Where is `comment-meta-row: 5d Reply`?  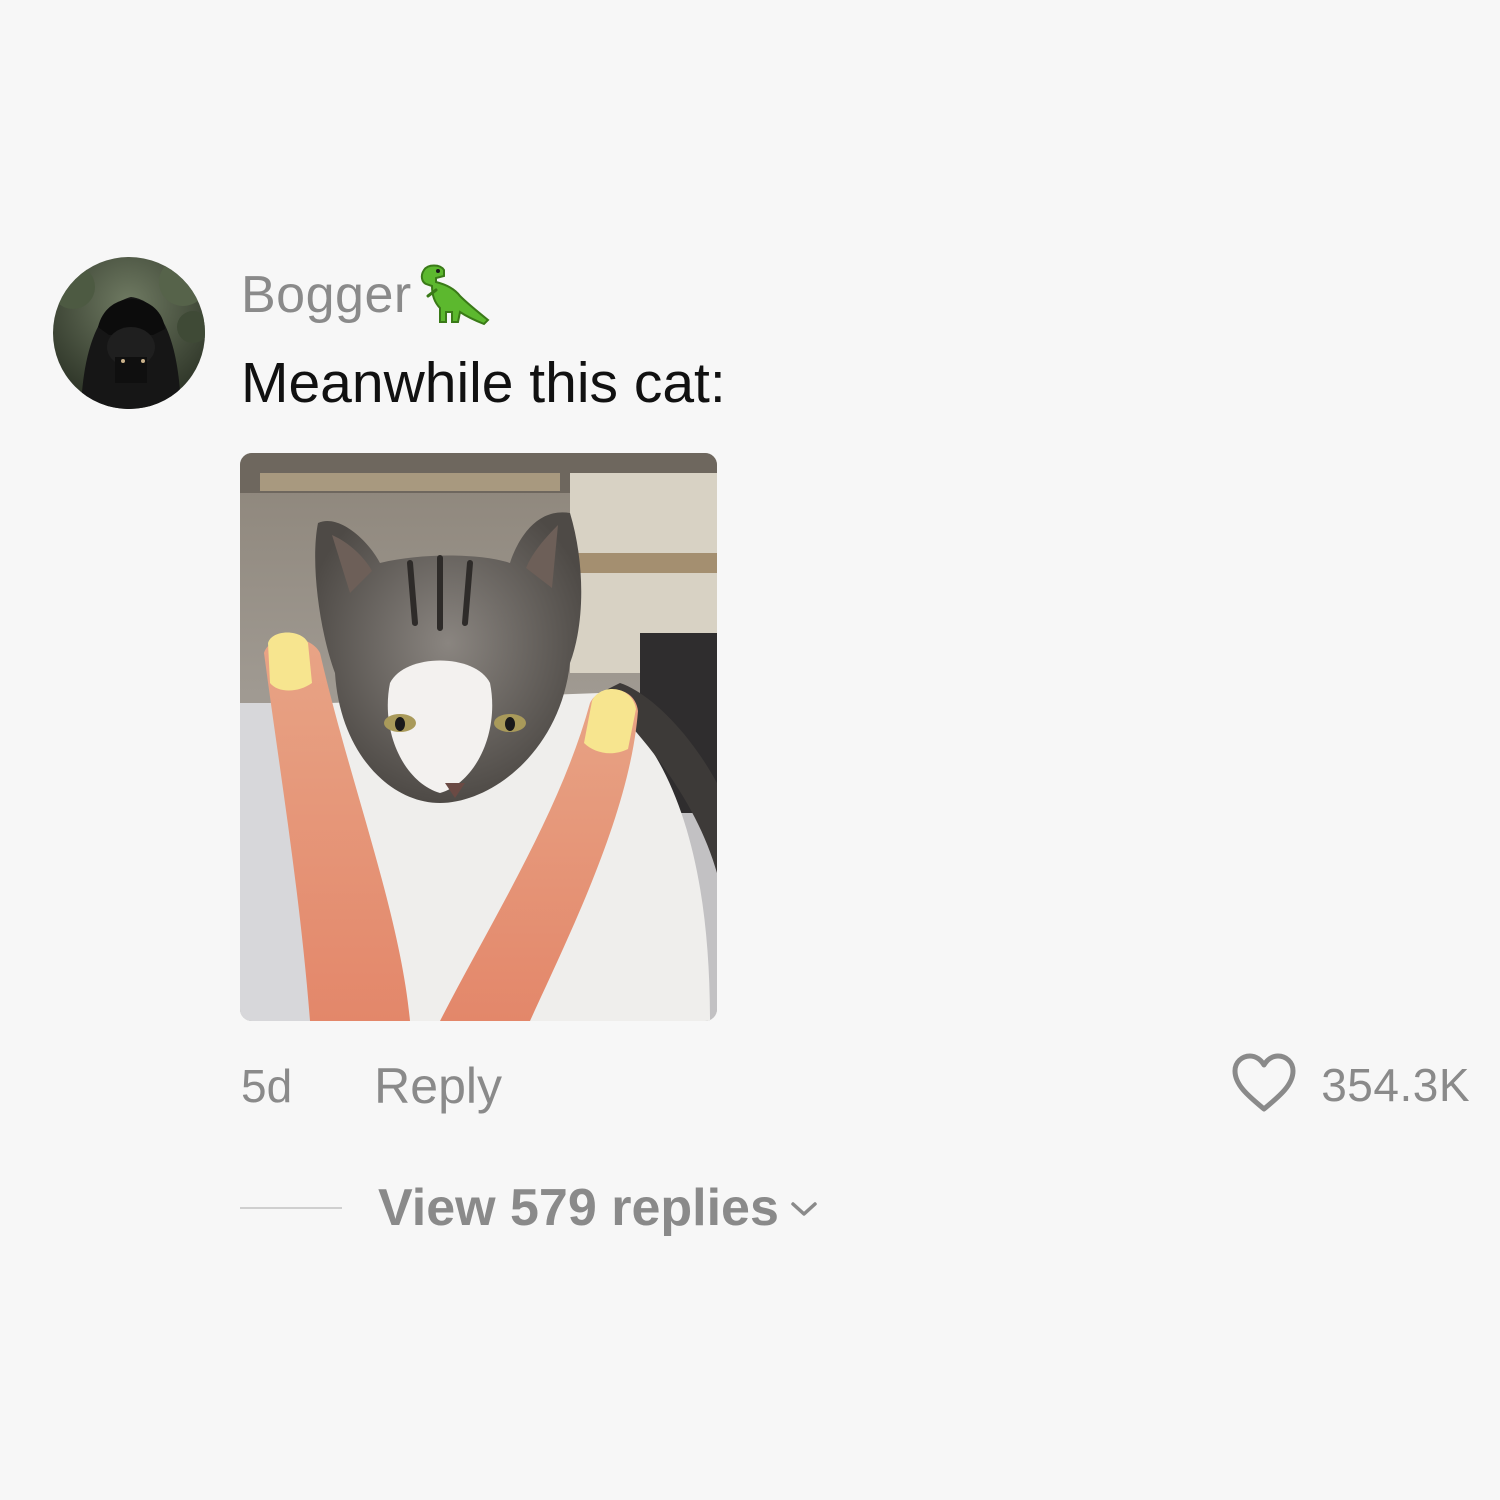
comment-meta-row: 5d Reply is located at coordinates (371, 1086).